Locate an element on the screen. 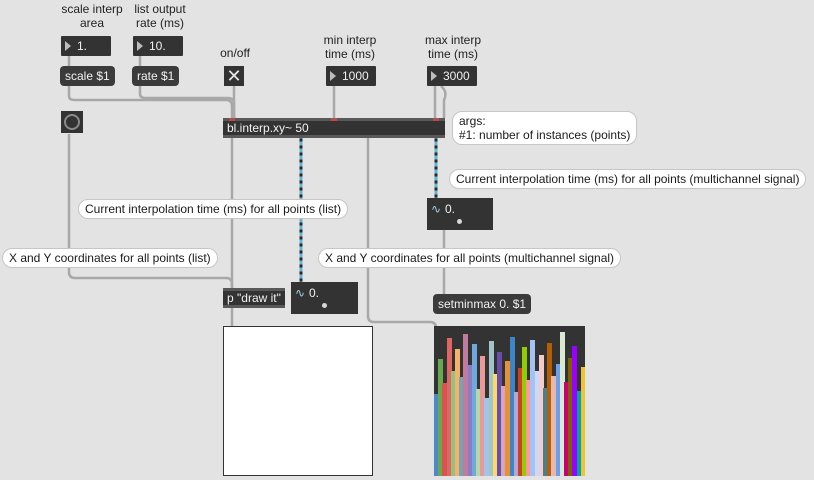  min-interp-number-box: 1000 is located at coordinates (351, 76).